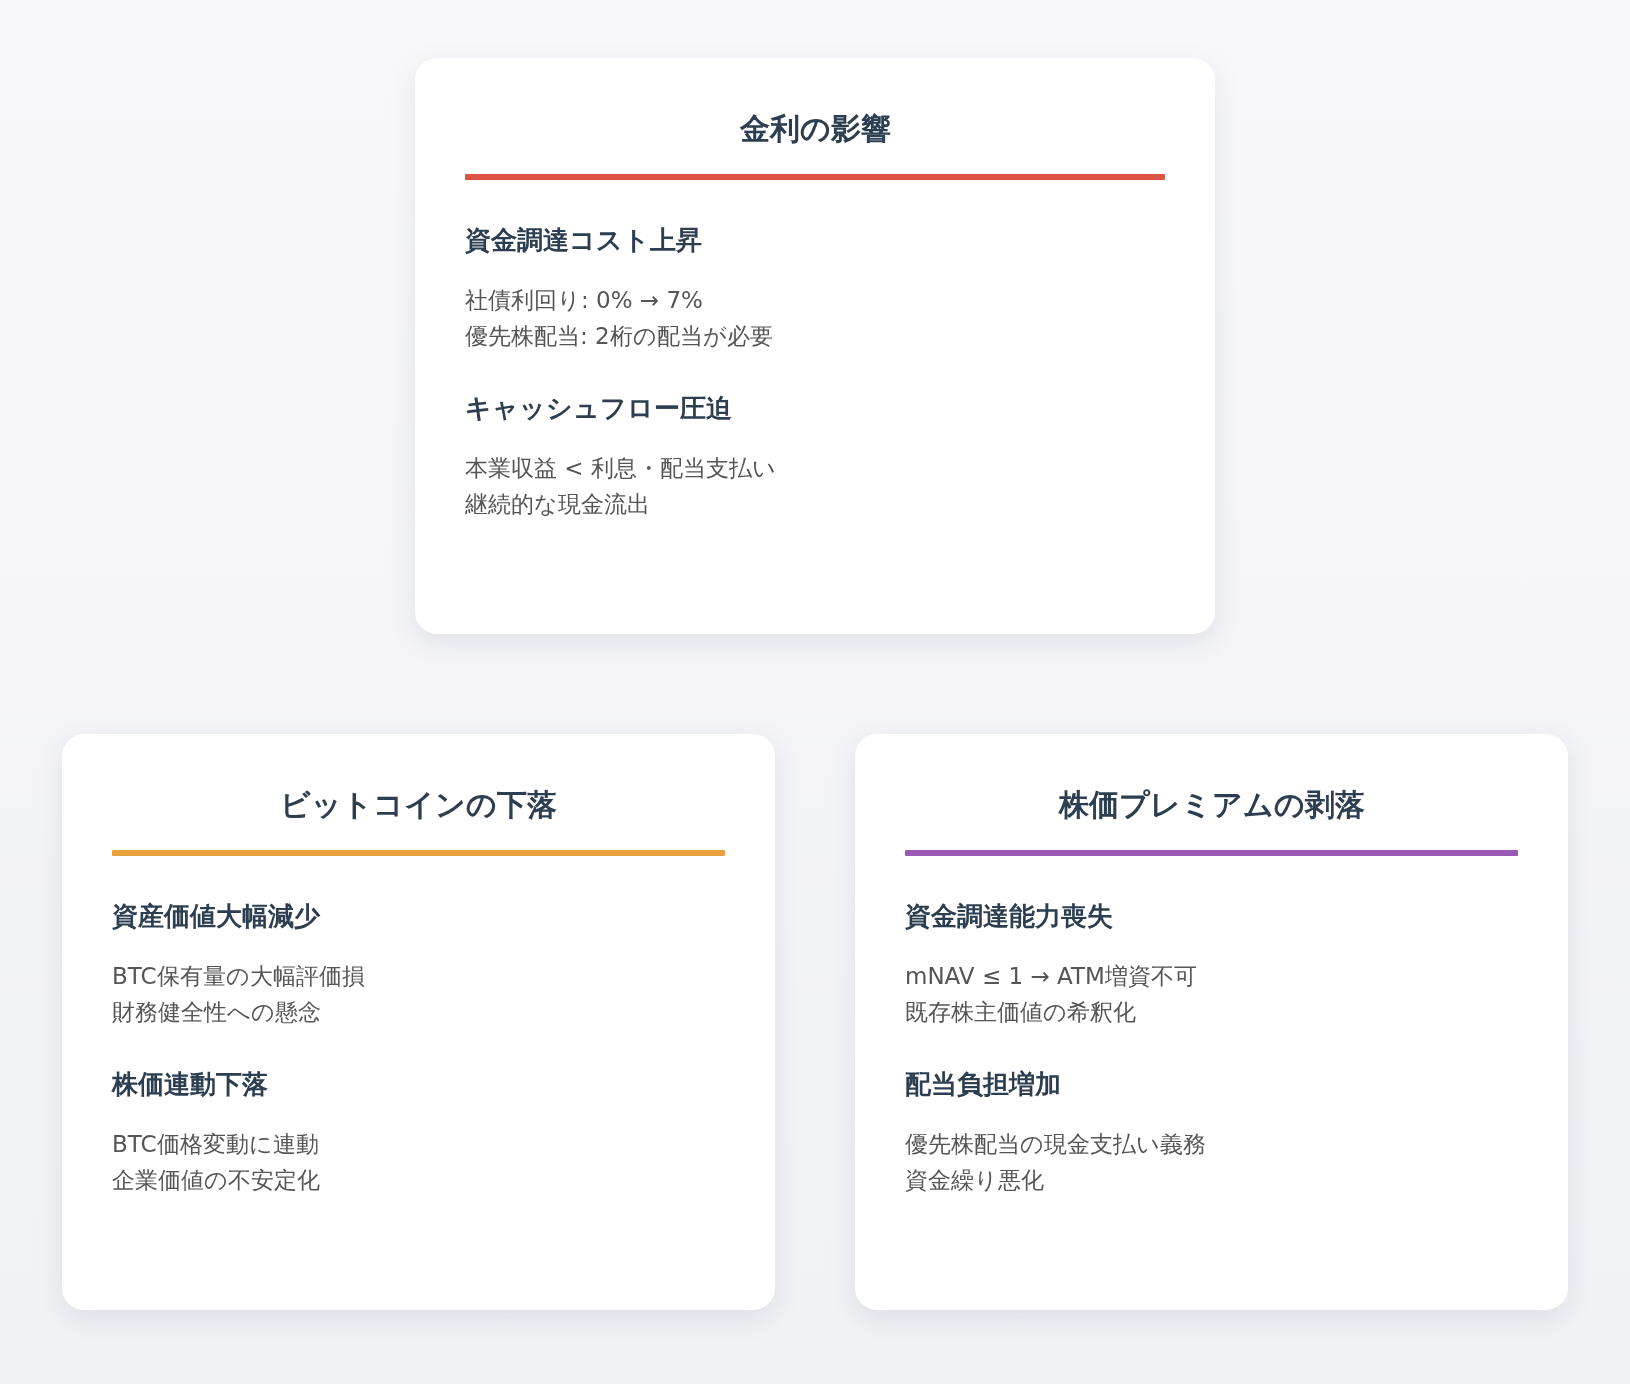  Describe the element at coordinates (983, 1084) in the screenshot. I see `section-heading: 配当負担増加` at that location.